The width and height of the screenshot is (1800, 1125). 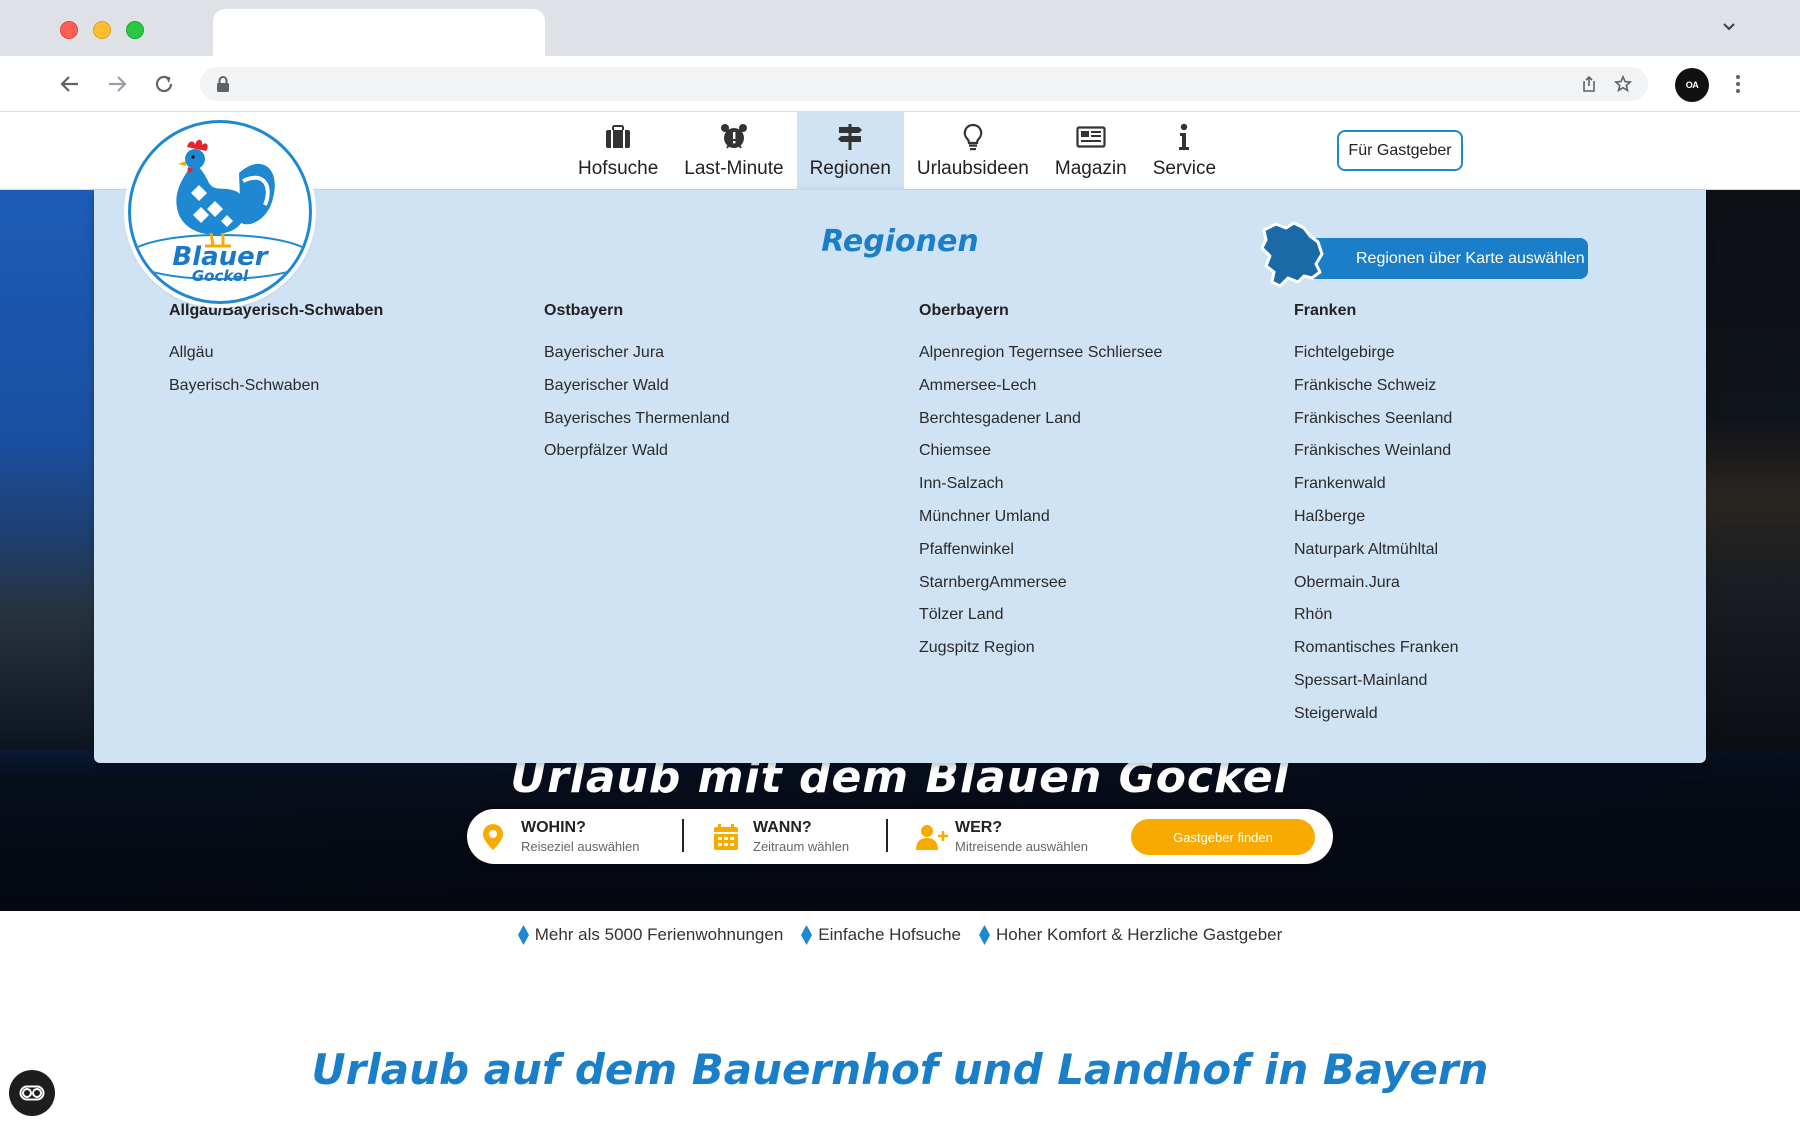 I want to click on profile-avatar: OA, so click(x=1692, y=85).